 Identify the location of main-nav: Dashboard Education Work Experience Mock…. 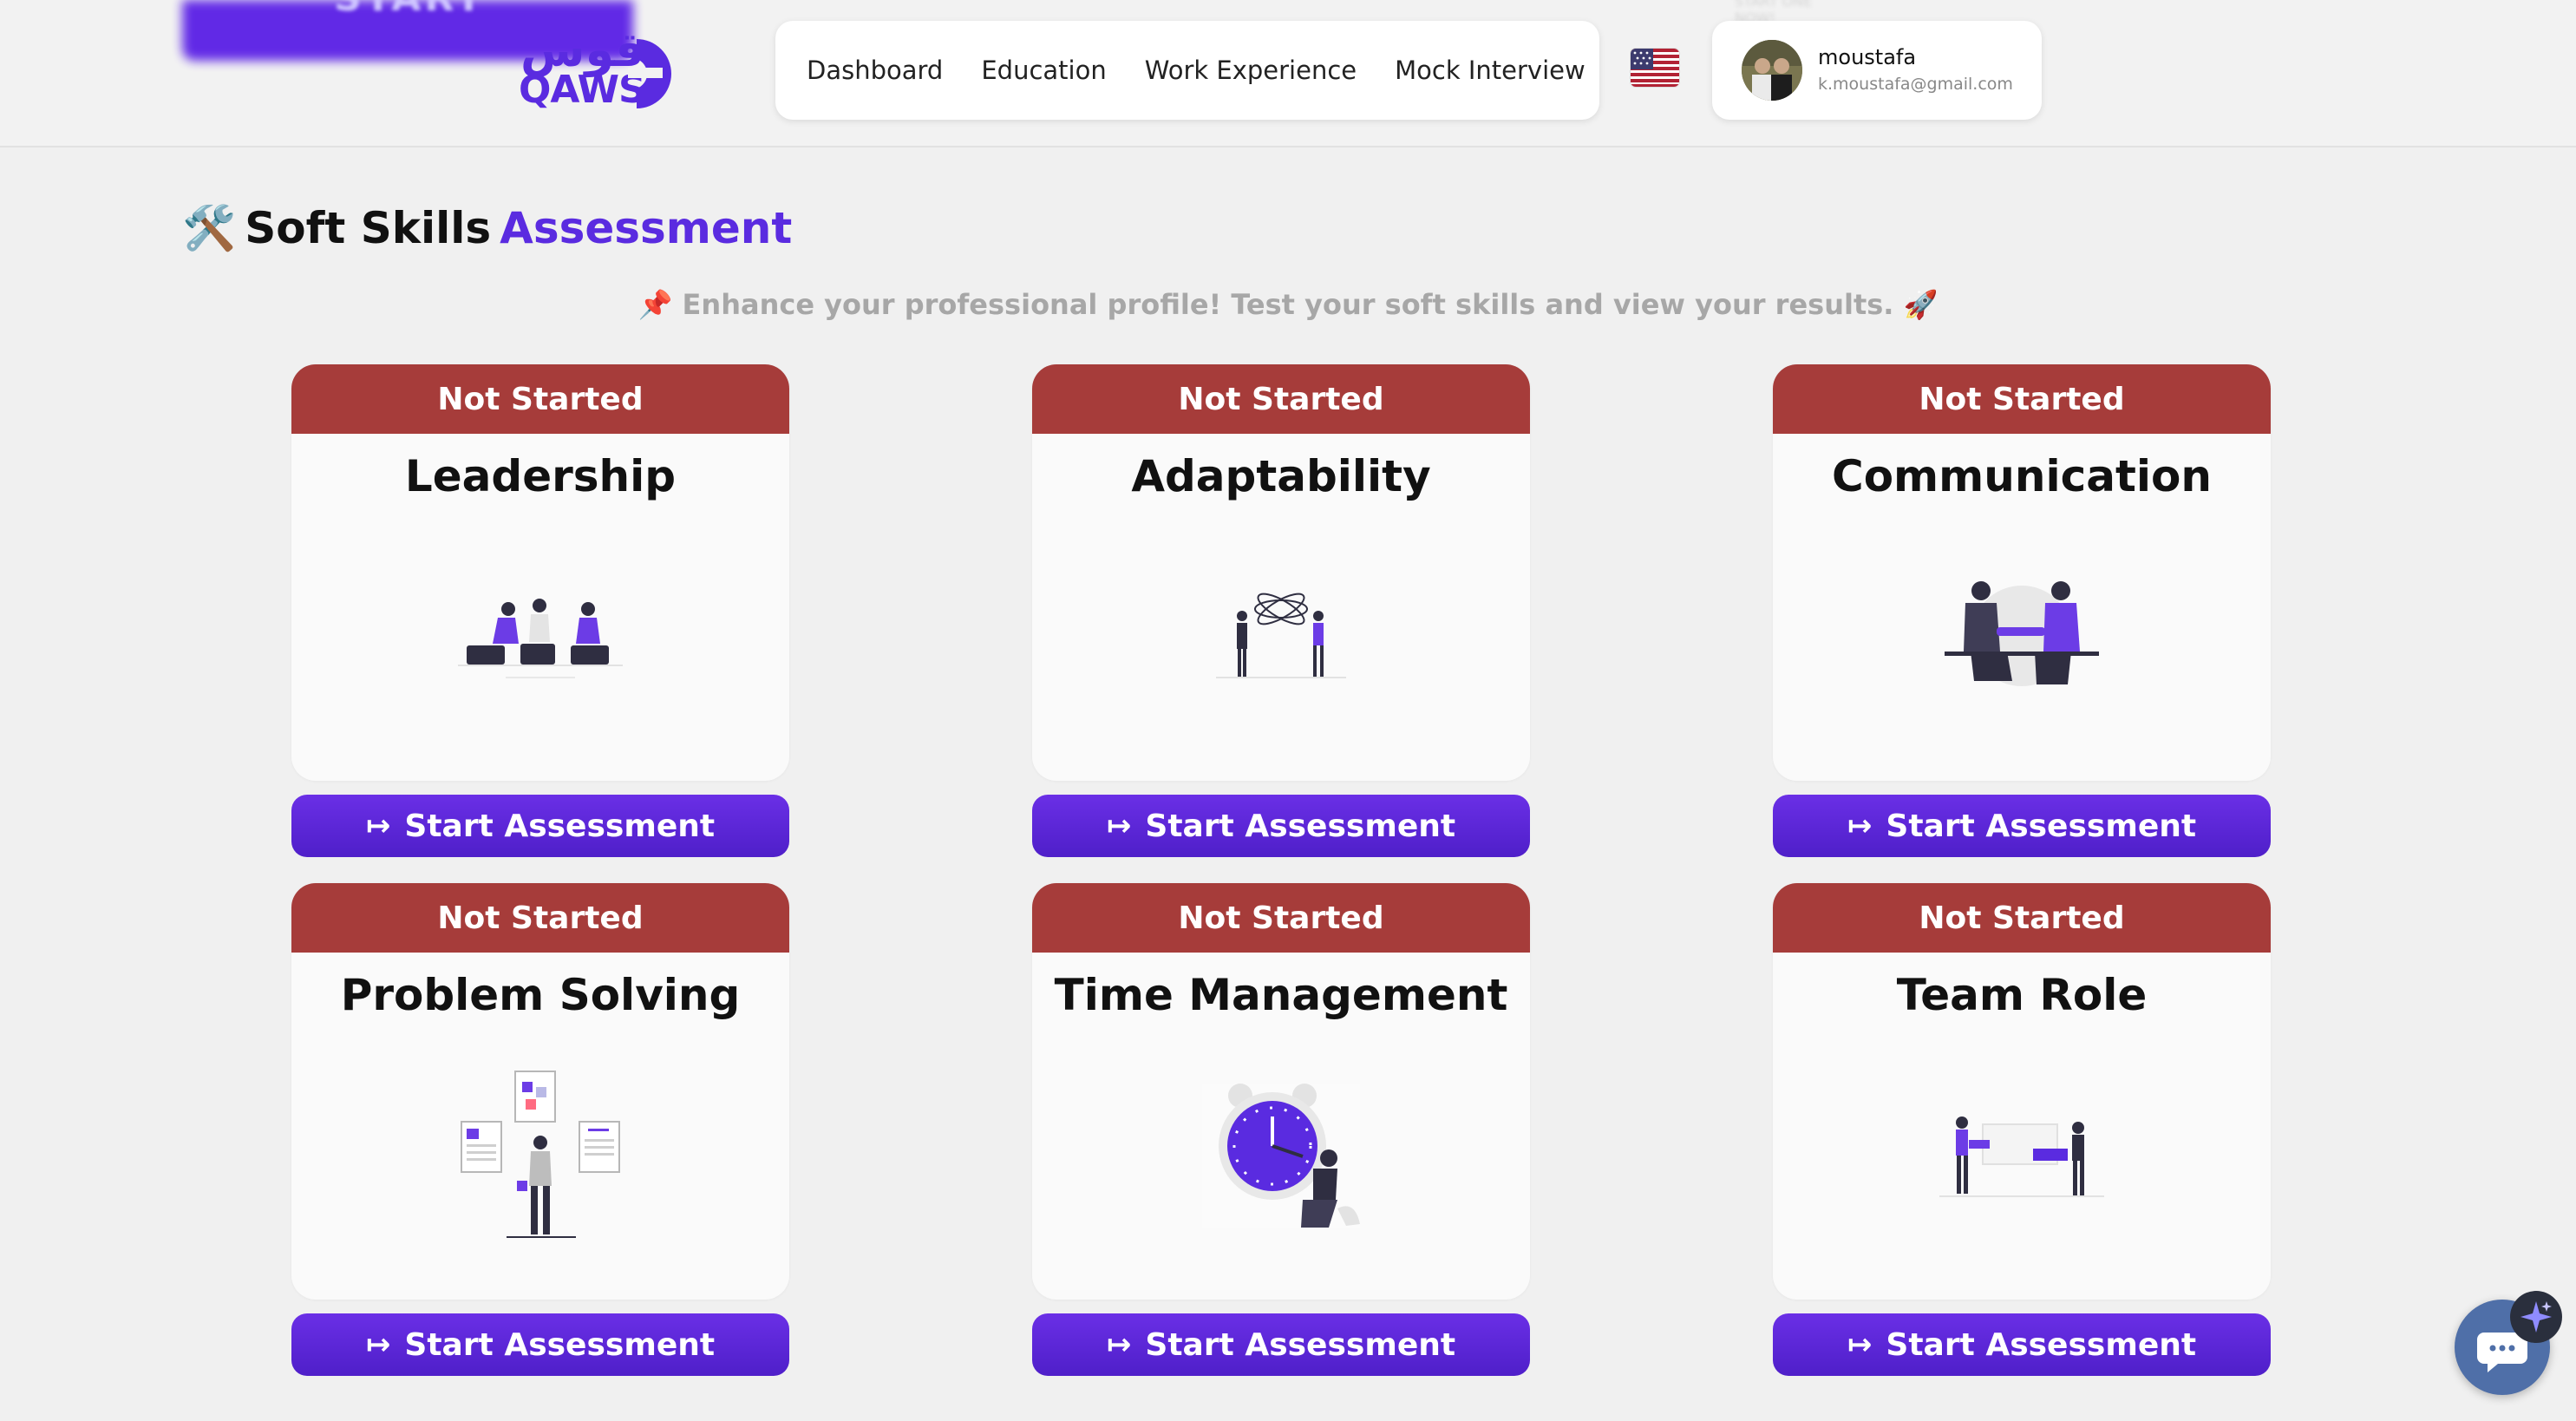
(1187, 70).